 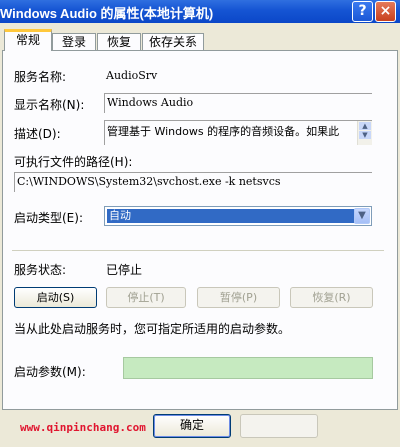 What do you see at coordinates (55, 297) in the screenshot?
I see `start-button: 启动(S)` at bounding box center [55, 297].